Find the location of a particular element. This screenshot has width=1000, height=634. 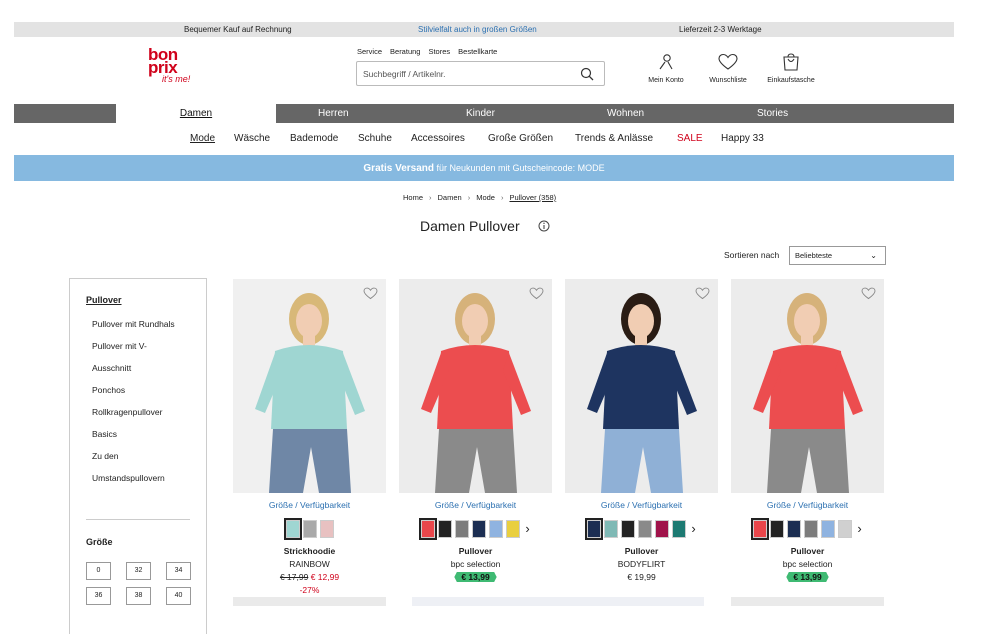

info-icon is located at coordinates (544, 226).